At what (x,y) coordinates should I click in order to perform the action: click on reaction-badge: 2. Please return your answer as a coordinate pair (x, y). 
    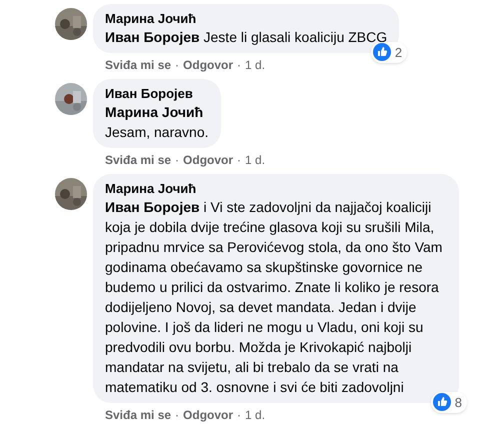
    Looking at the image, I should click on (389, 52).